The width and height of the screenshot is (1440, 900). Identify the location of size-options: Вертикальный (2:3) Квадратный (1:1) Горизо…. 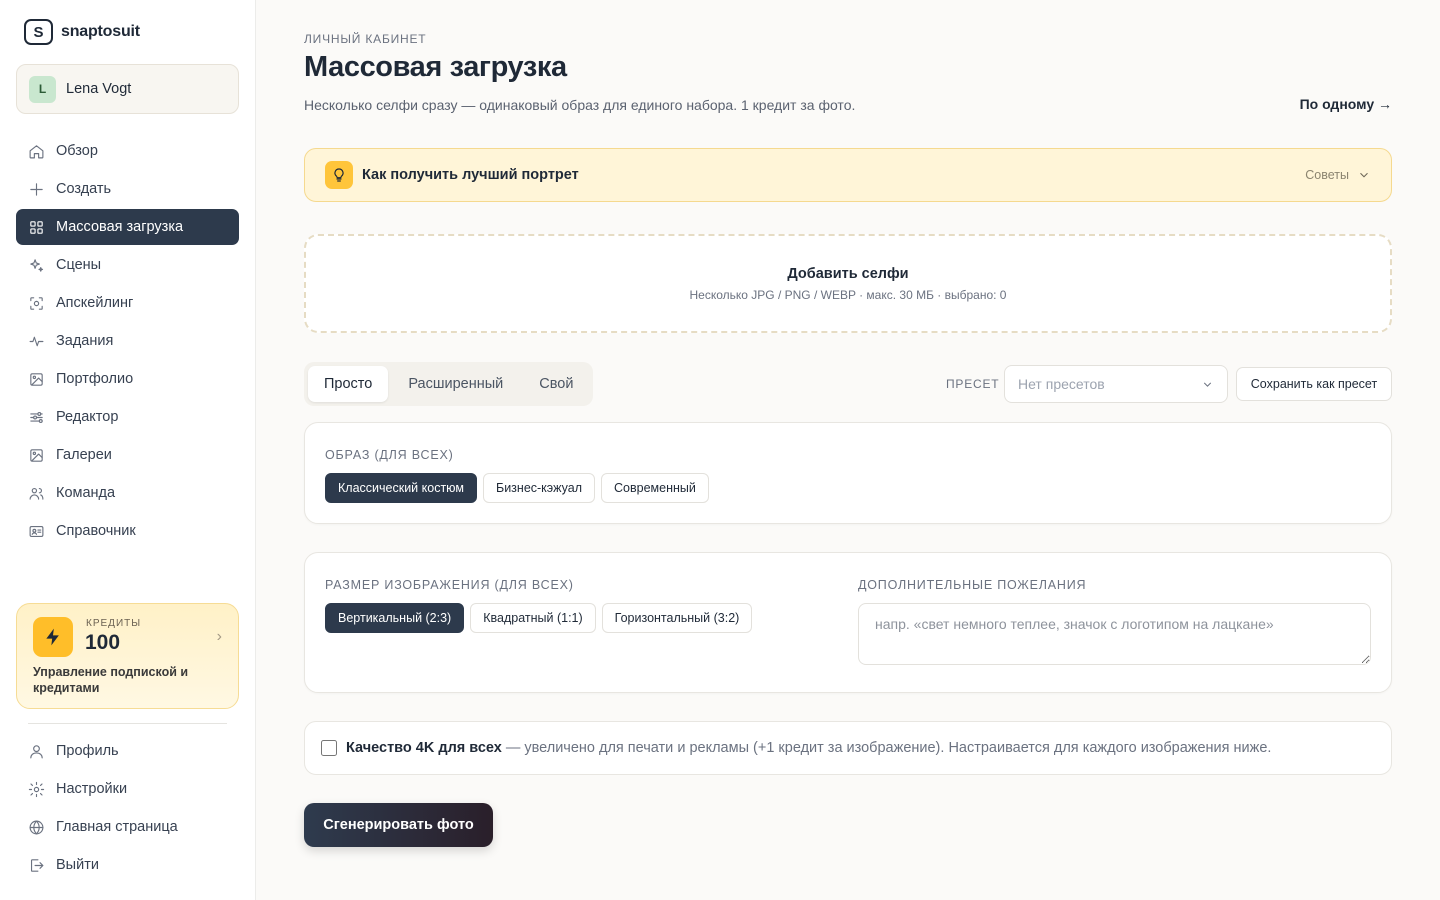
(539, 618).